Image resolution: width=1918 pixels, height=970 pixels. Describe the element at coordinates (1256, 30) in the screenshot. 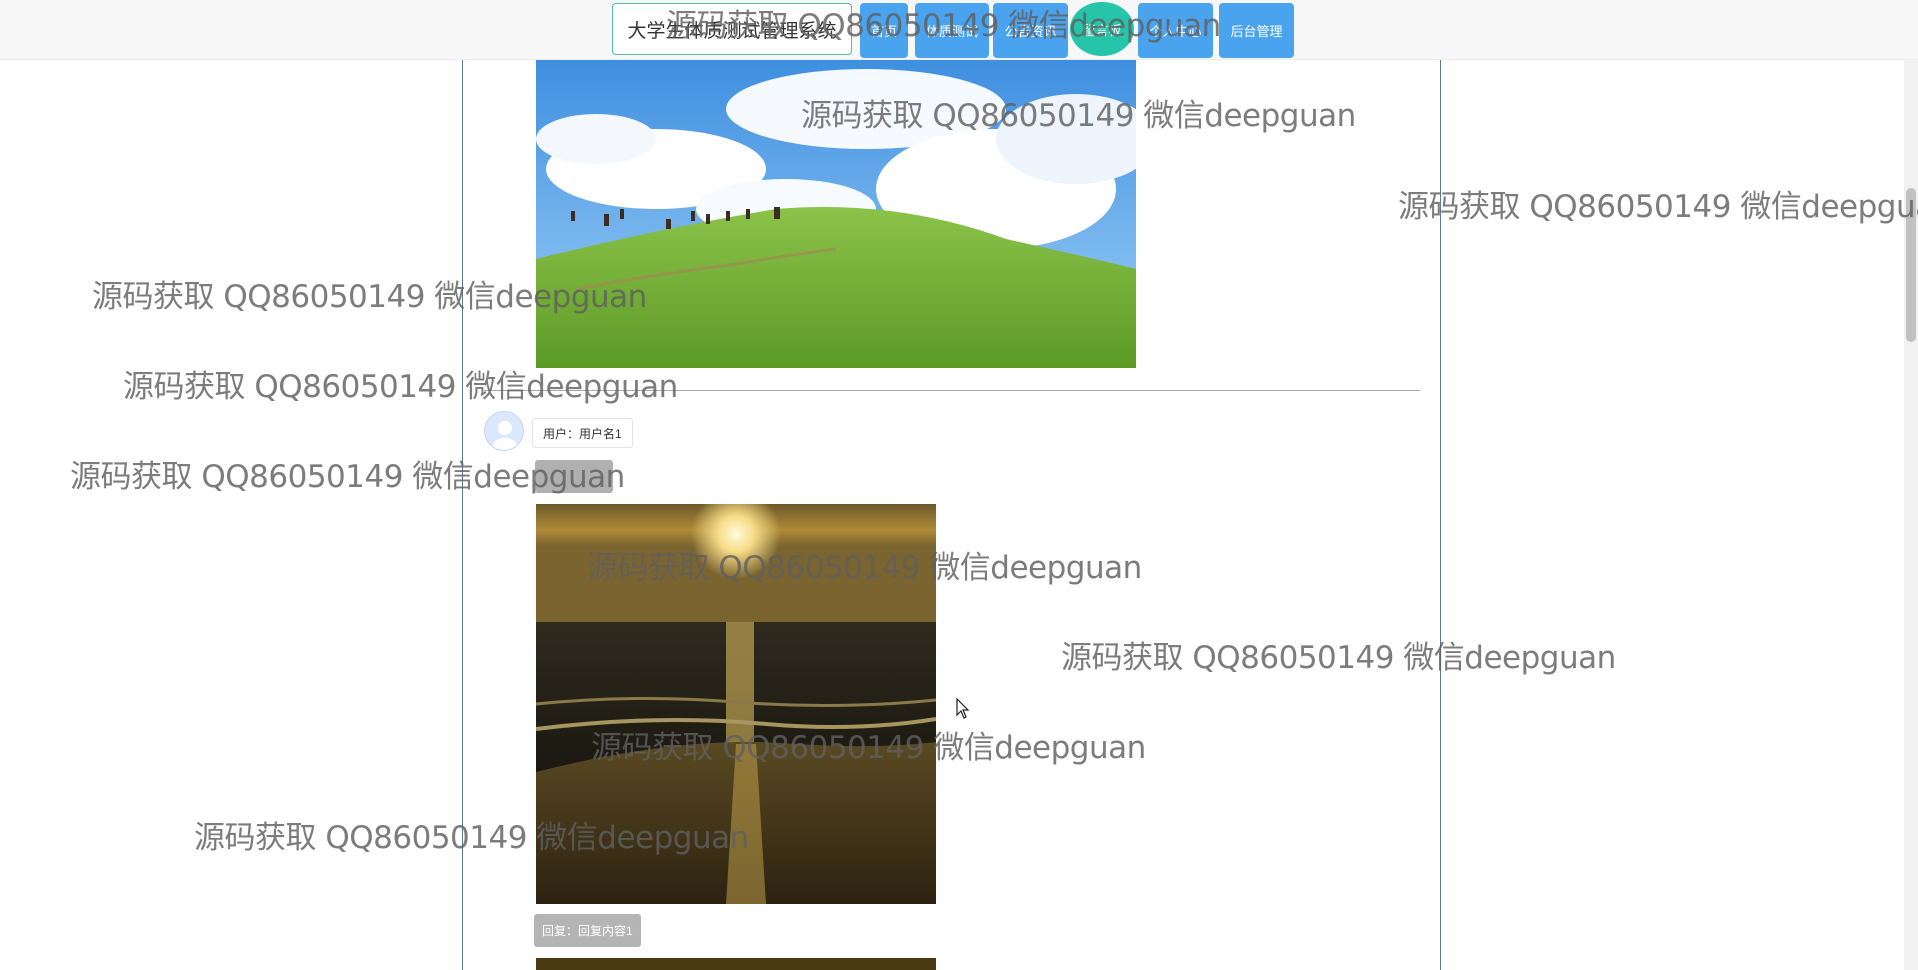

I see `nav-admin-button: 后台管理` at that location.